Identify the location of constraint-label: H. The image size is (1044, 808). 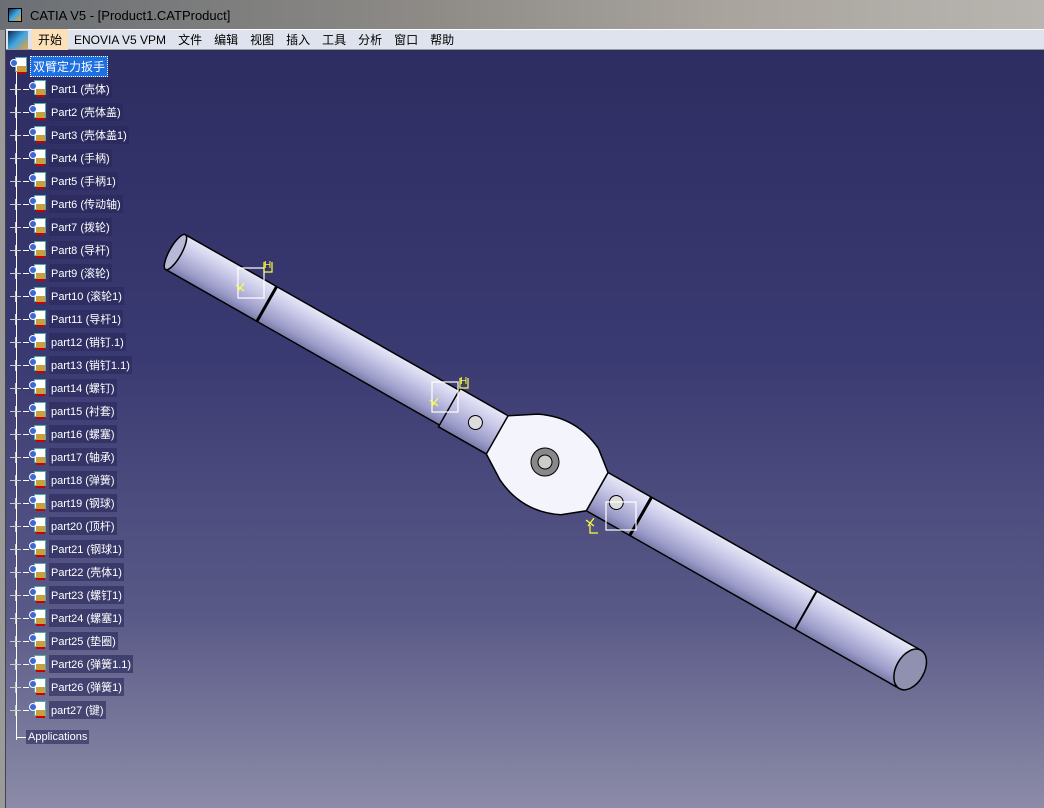
(463, 381).